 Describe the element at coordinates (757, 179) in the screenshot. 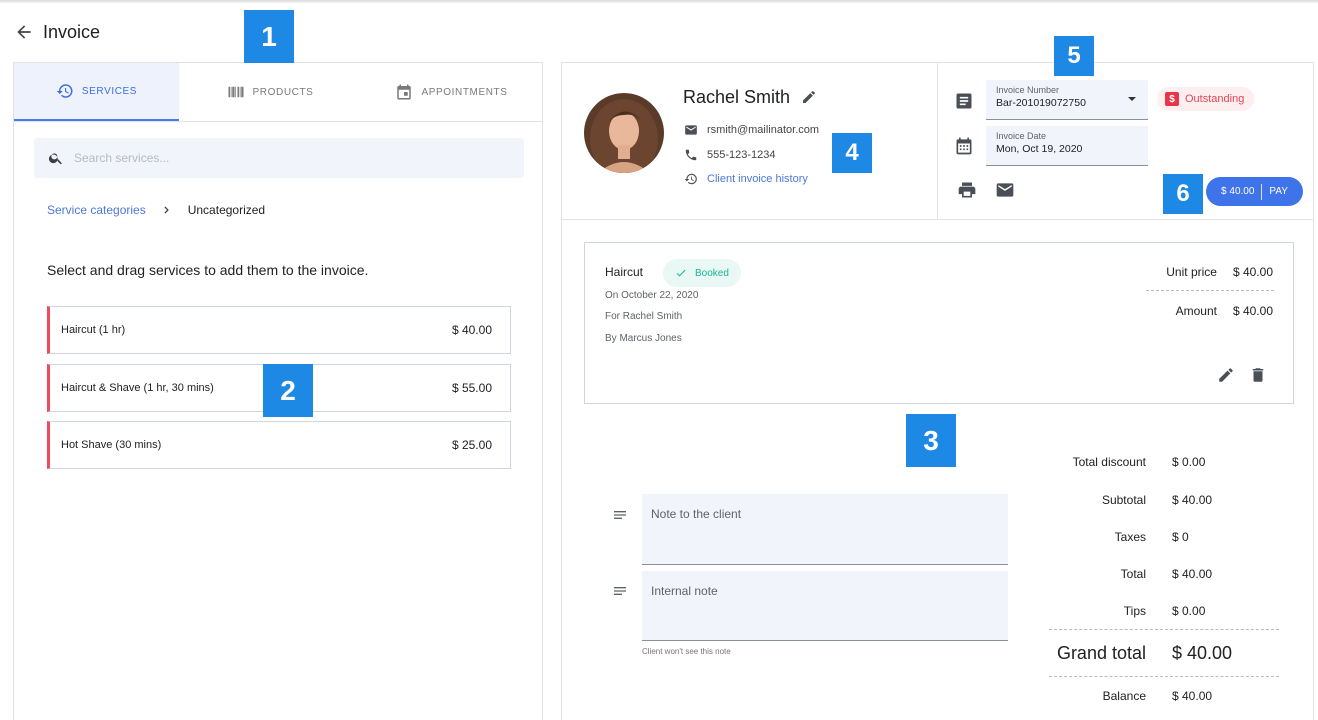

I see `client-invoice-history-link: Client invoice history` at that location.